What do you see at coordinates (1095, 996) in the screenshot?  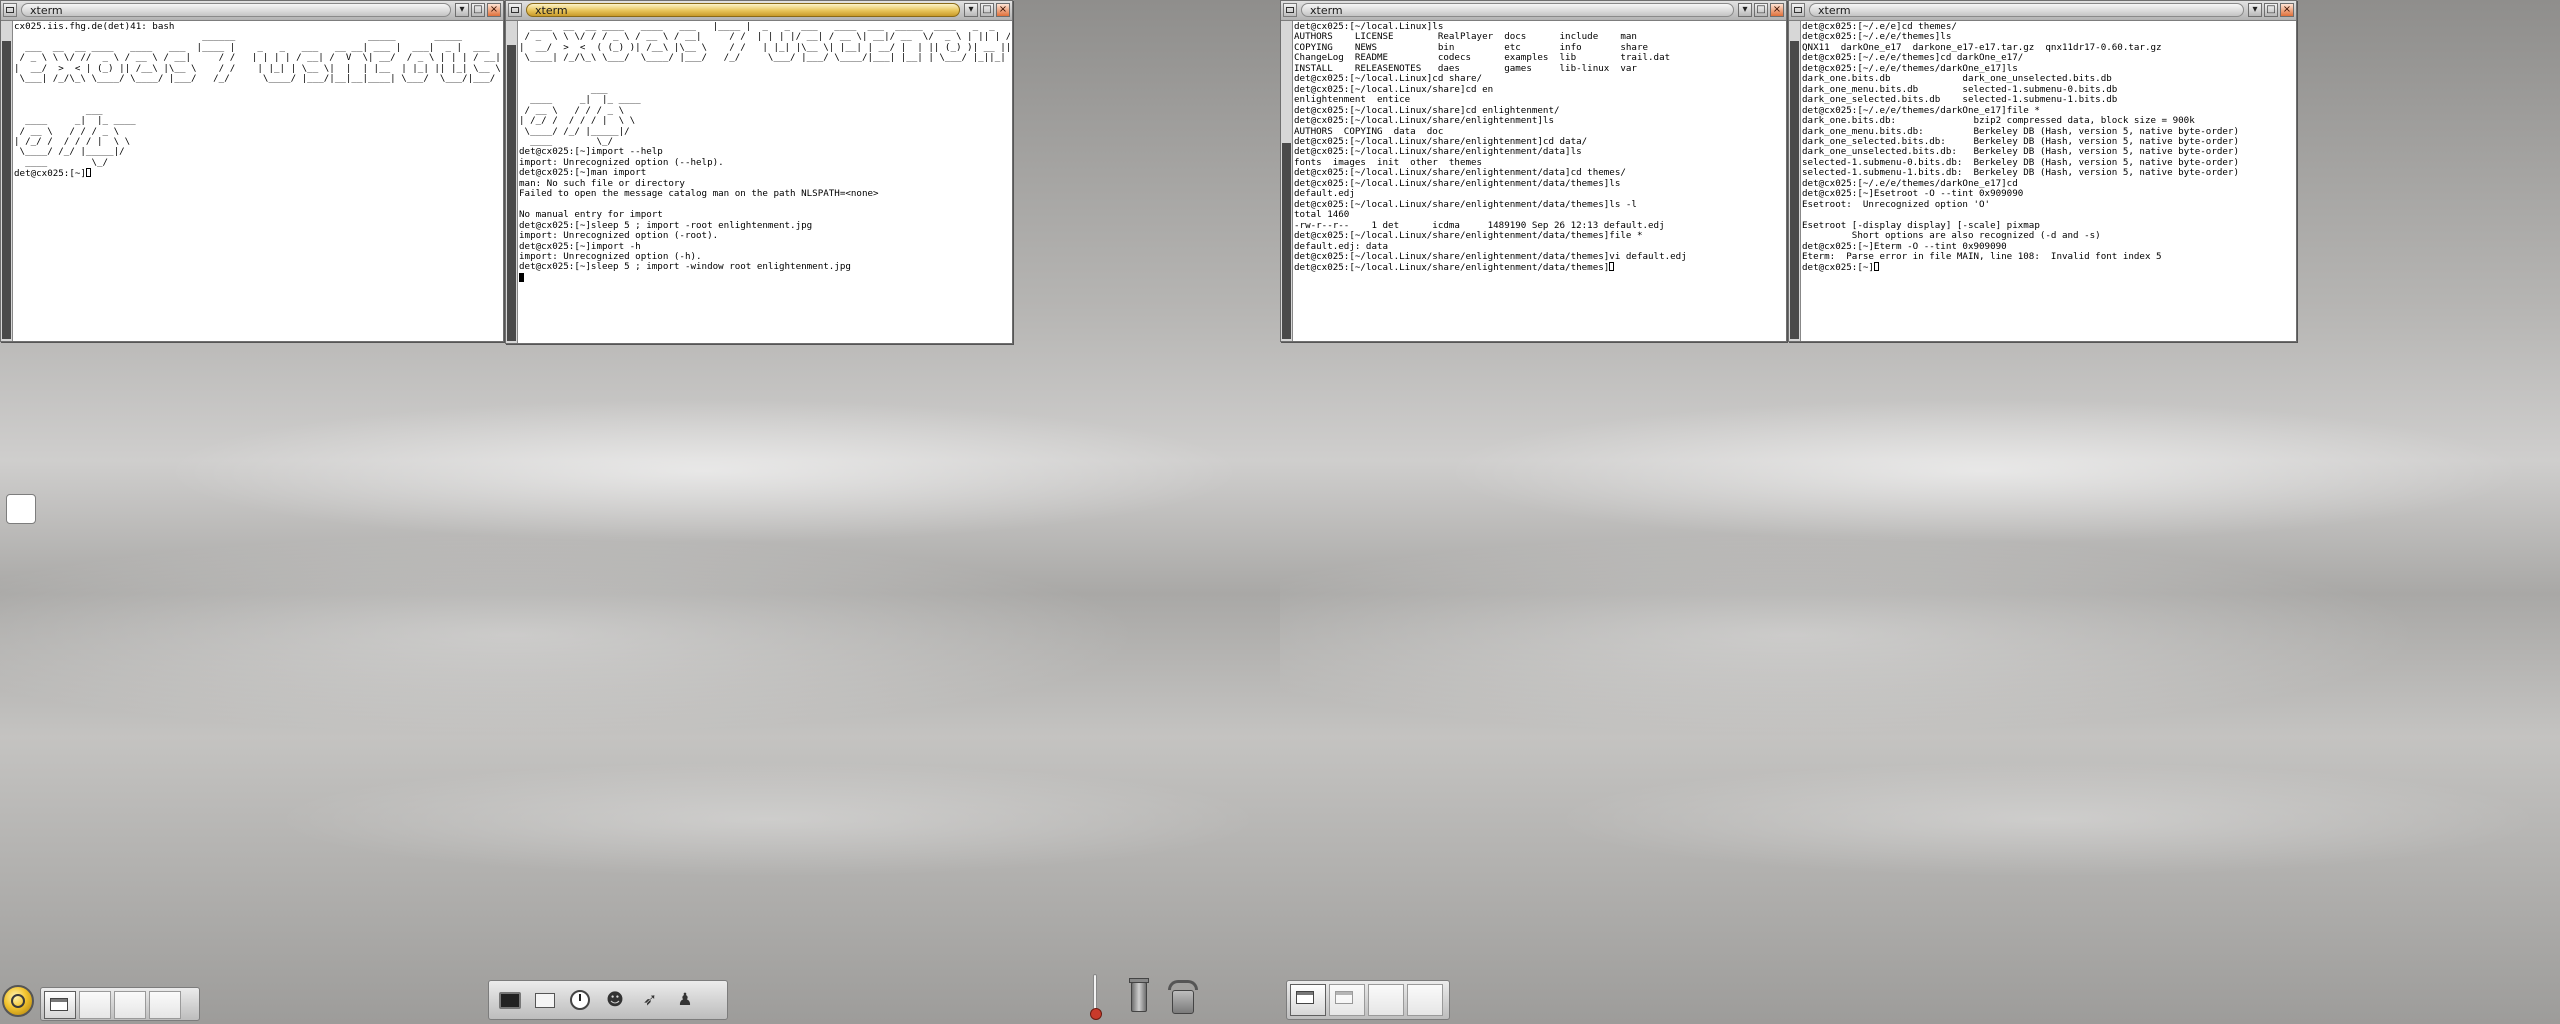 I see `thermometer-icon` at bounding box center [1095, 996].